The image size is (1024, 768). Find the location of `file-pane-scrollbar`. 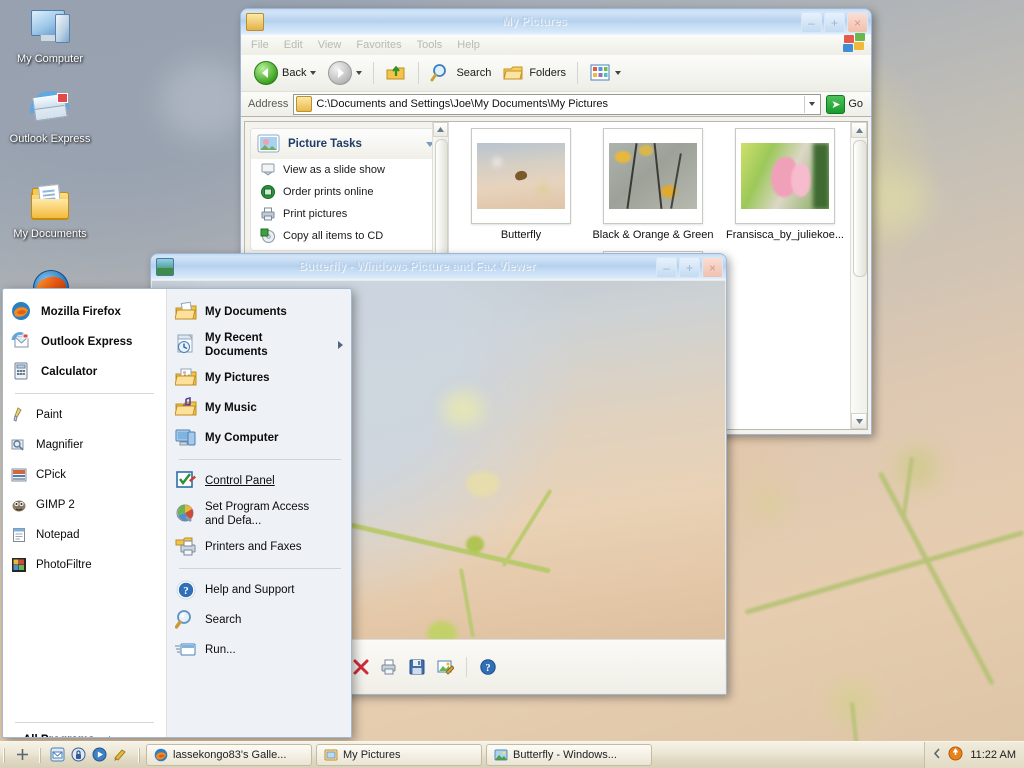

file-pane-scrollbar is located at coordinates (858, 275).